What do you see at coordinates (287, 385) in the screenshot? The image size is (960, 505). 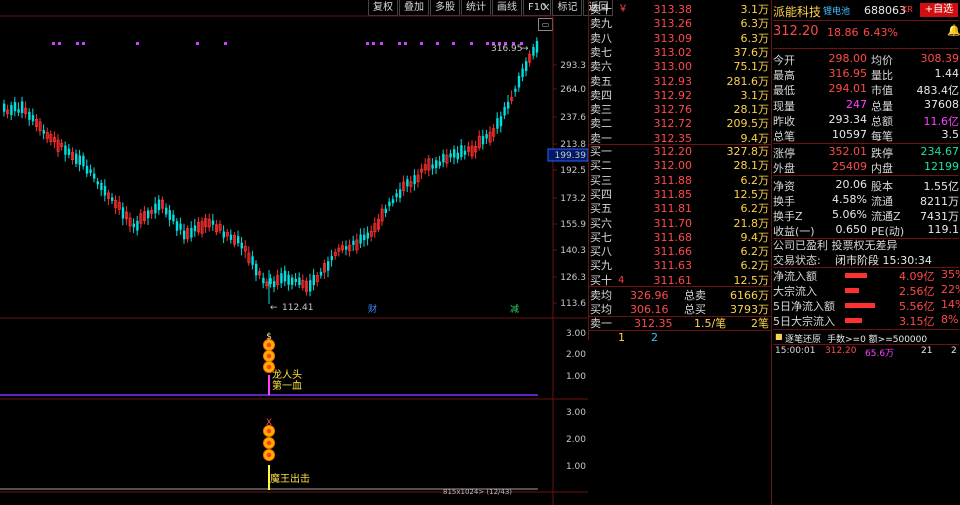 I see `ind1-label-b: 第一血` at bounding box center [287, 385].